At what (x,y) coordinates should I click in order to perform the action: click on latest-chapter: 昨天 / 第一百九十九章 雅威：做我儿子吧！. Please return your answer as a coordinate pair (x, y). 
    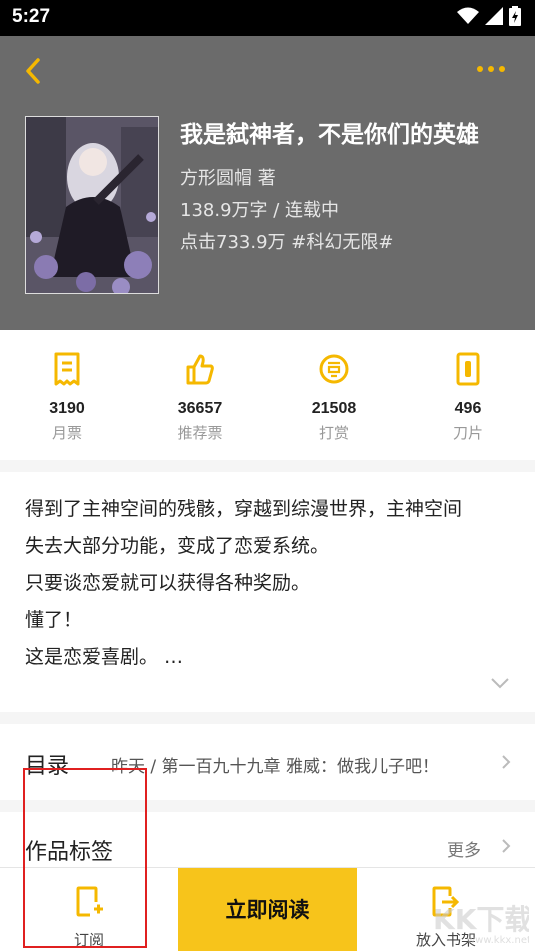
    Looking at the image, I should click on (275, 767).